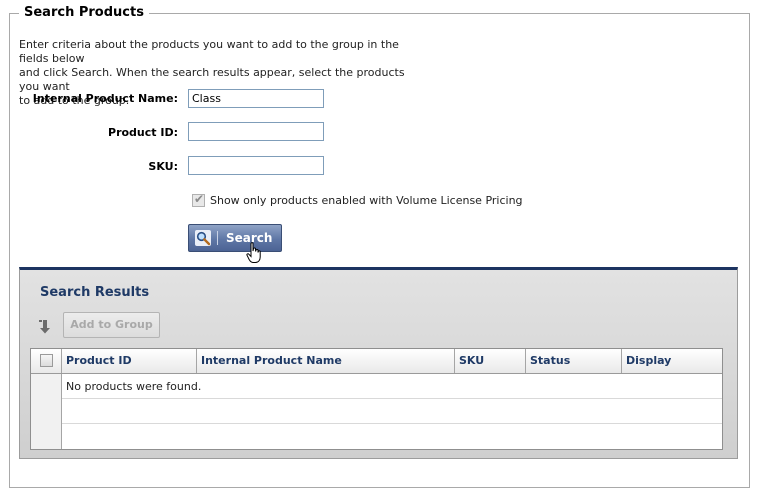 This screenshot has height=497, width=759. What do you see at coordinates (326, 361) in the screenshot?
I see `column-header-internal-name: Internal Product Name` at bounding box center [326, 361].